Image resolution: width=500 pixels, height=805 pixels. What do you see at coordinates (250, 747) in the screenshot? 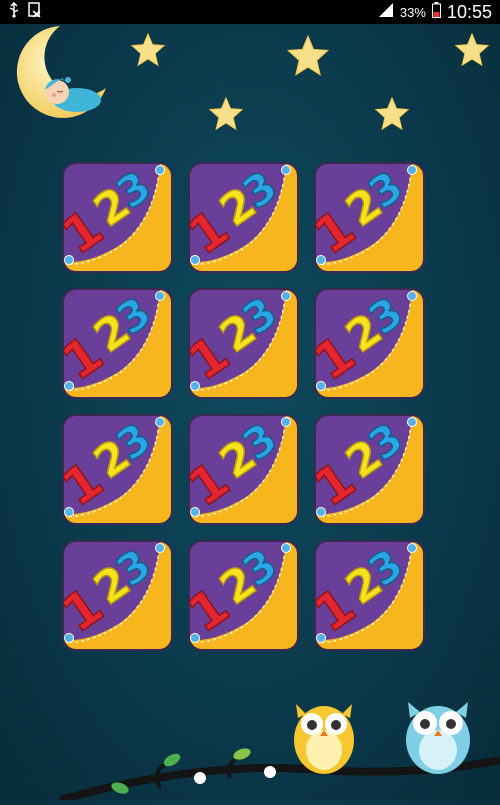
I see `owls-on-branch-icon` at bounding box center [250, 747].